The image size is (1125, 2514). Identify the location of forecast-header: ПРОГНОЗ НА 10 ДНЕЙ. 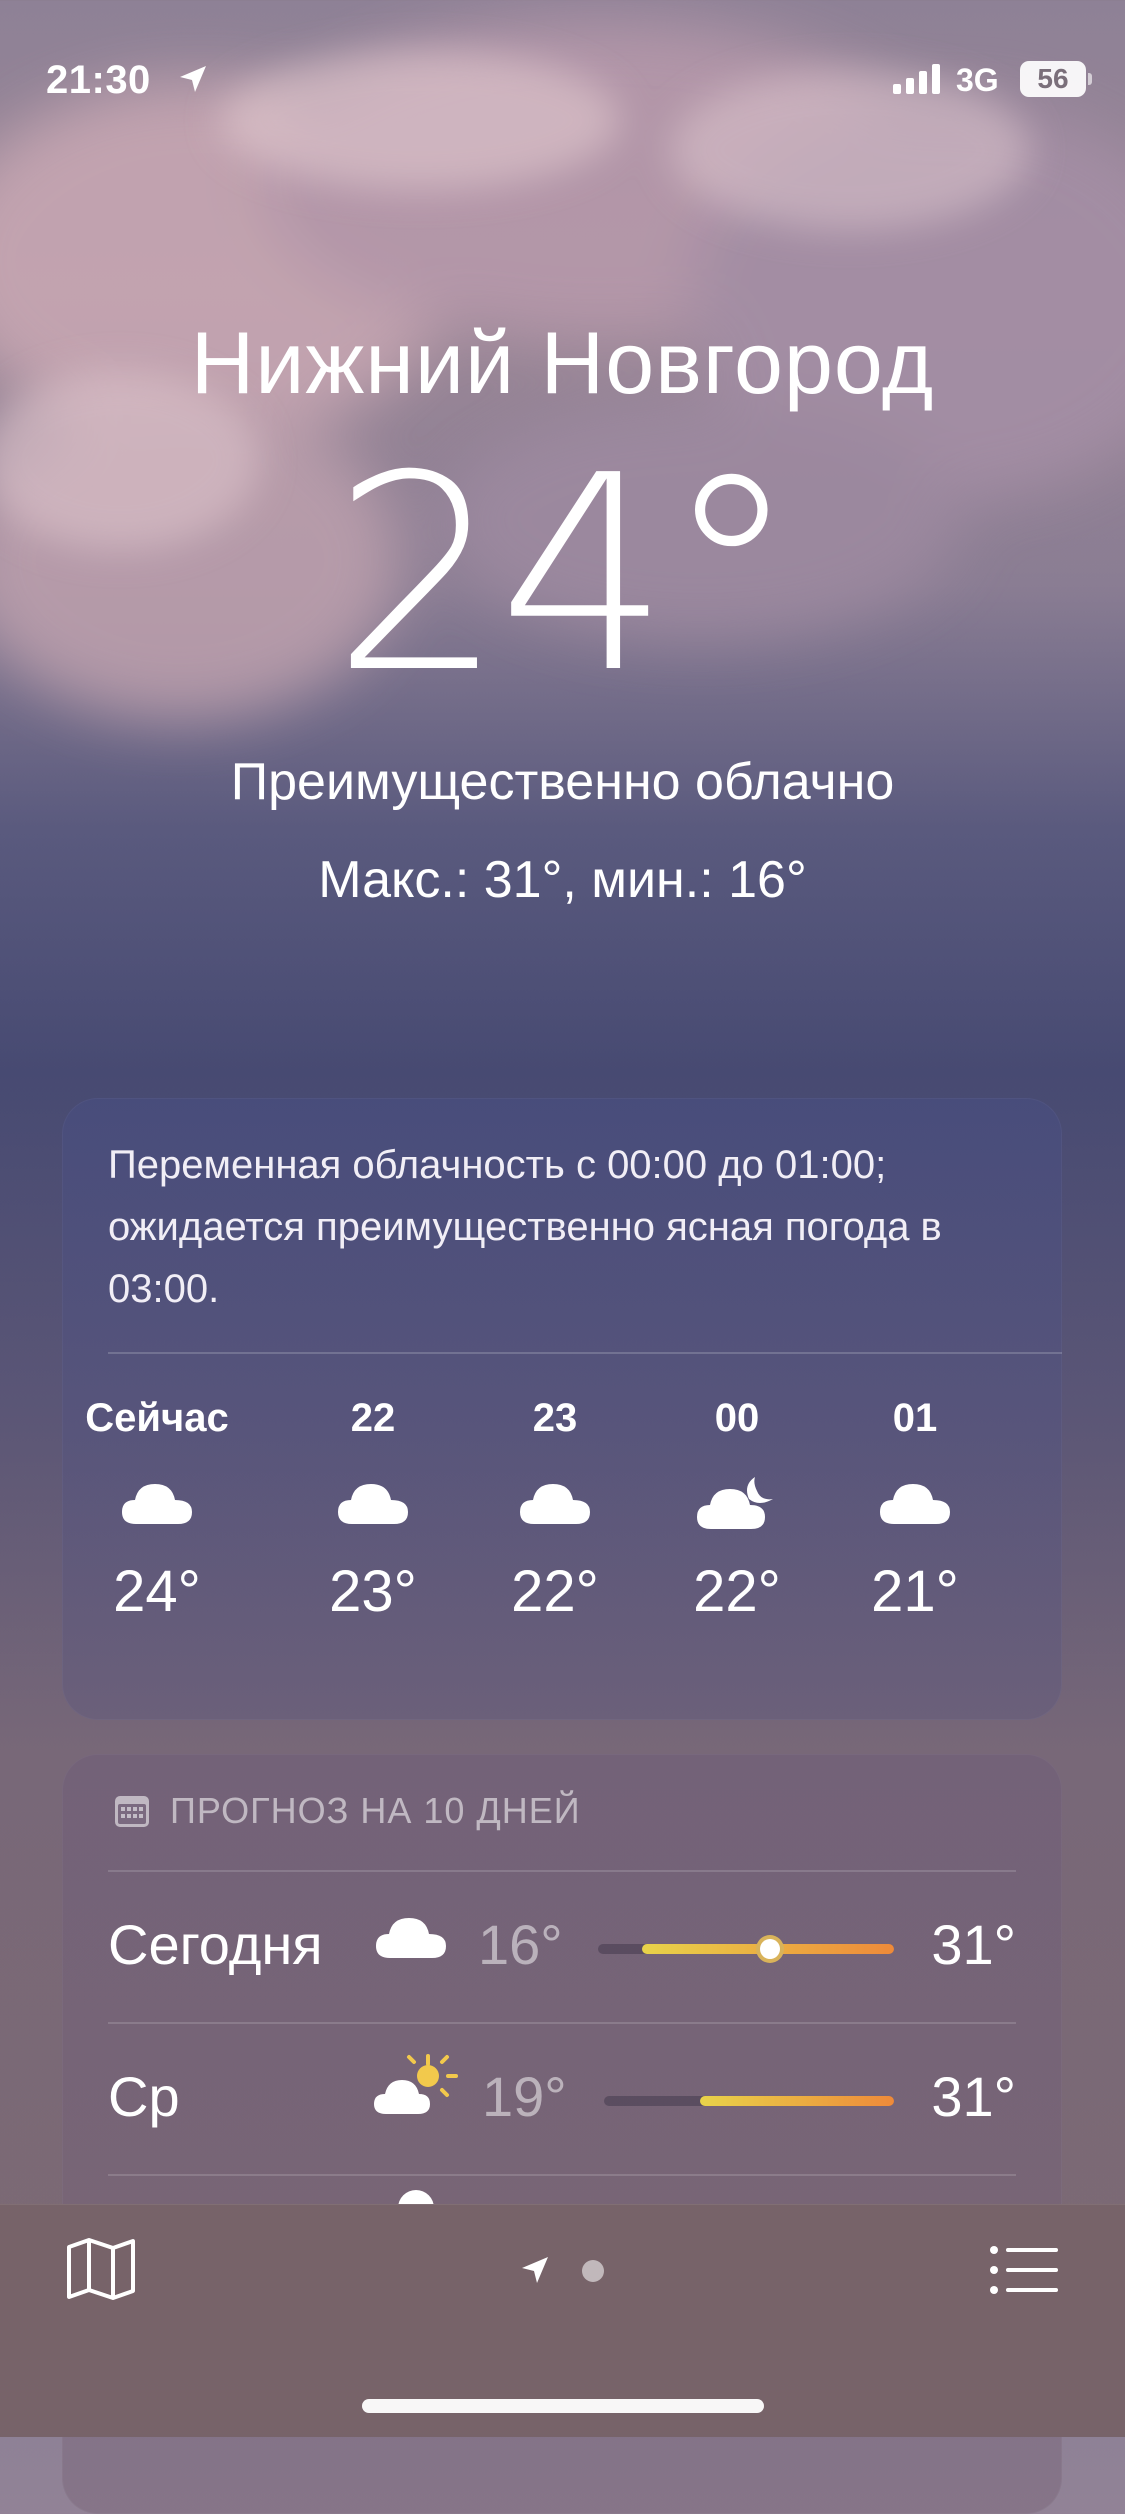
(347, 1811).